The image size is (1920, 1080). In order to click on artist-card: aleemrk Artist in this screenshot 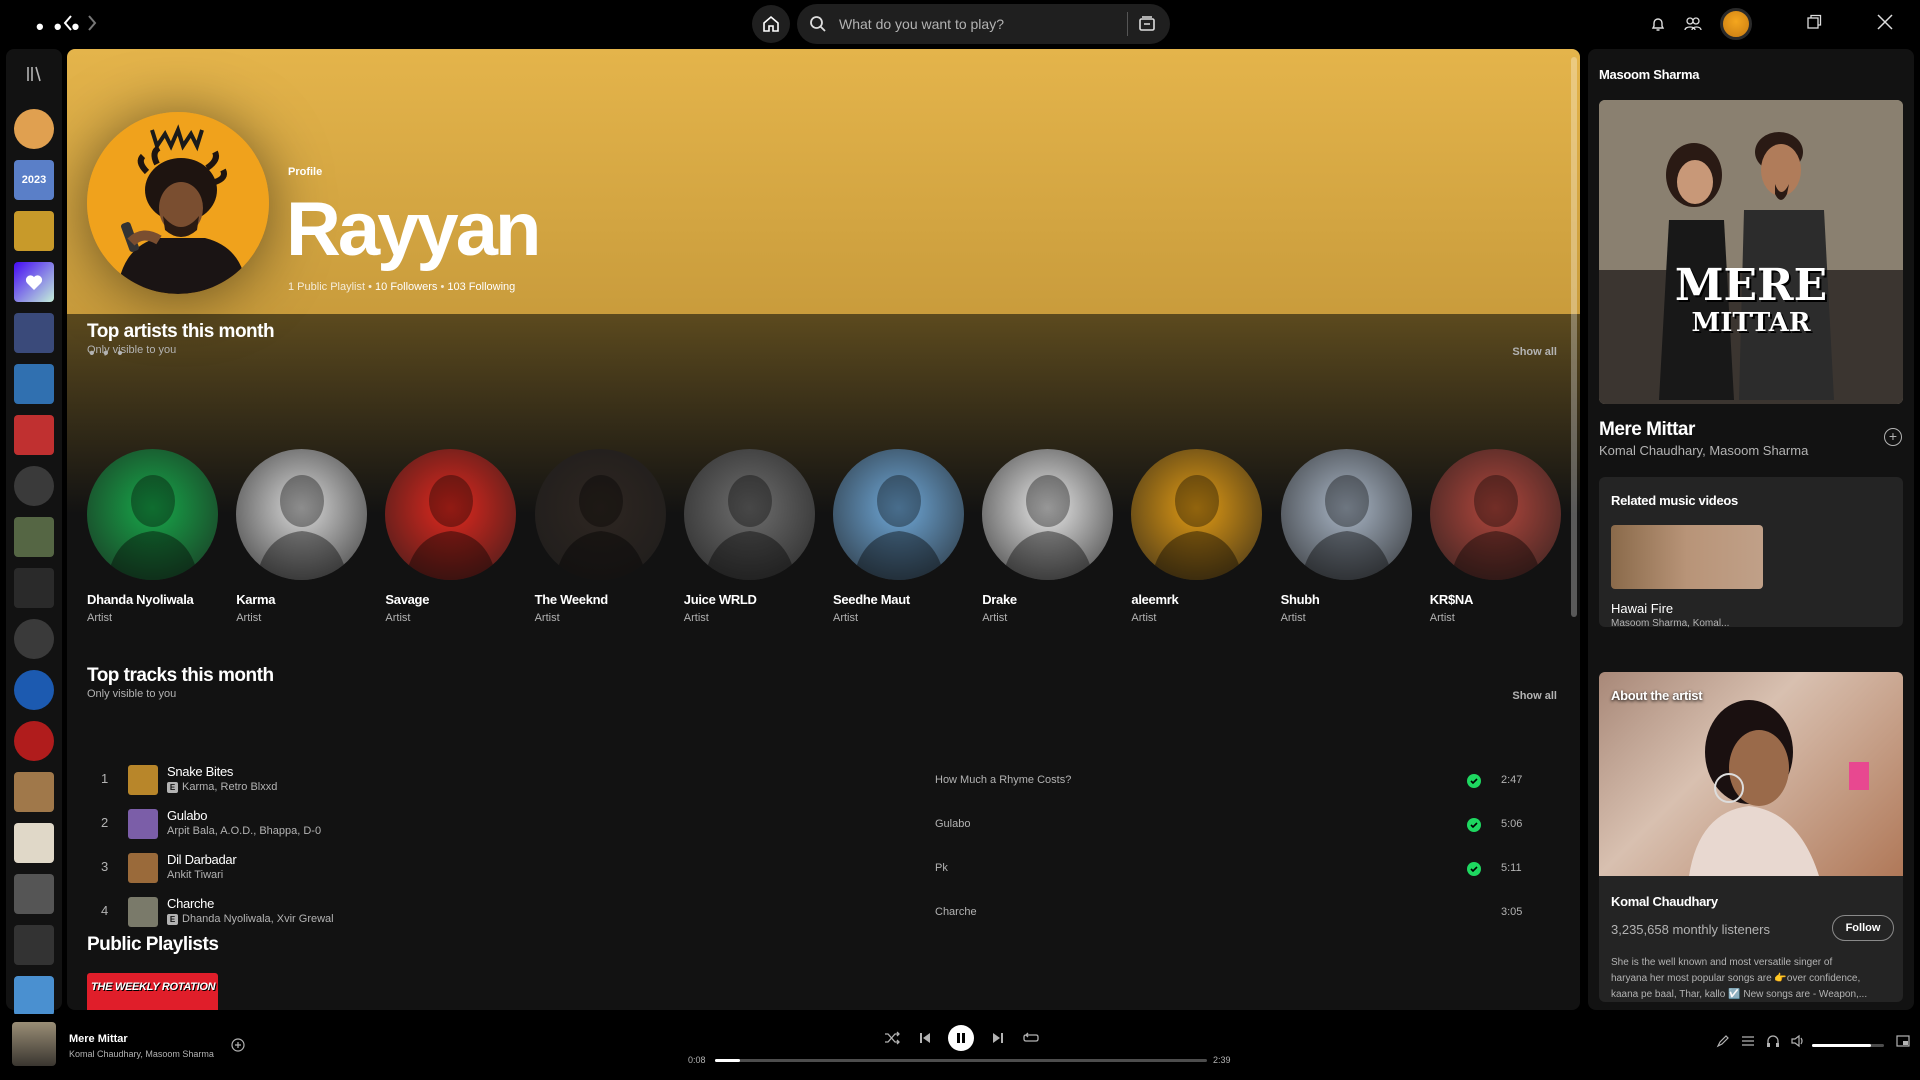, I will do `click(1197, 536)`.